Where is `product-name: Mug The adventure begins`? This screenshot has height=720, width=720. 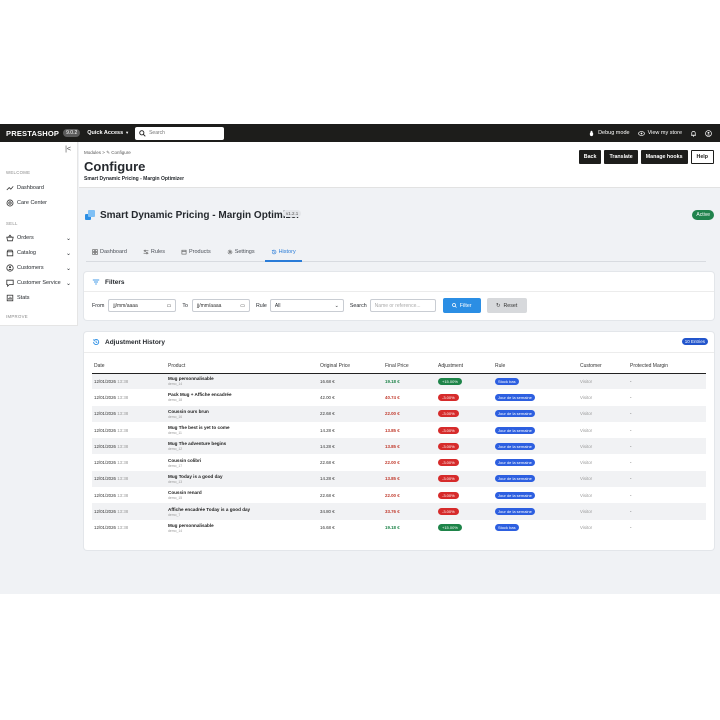 product-name: Mug The adventure begins is located at coordinates (242, 443).